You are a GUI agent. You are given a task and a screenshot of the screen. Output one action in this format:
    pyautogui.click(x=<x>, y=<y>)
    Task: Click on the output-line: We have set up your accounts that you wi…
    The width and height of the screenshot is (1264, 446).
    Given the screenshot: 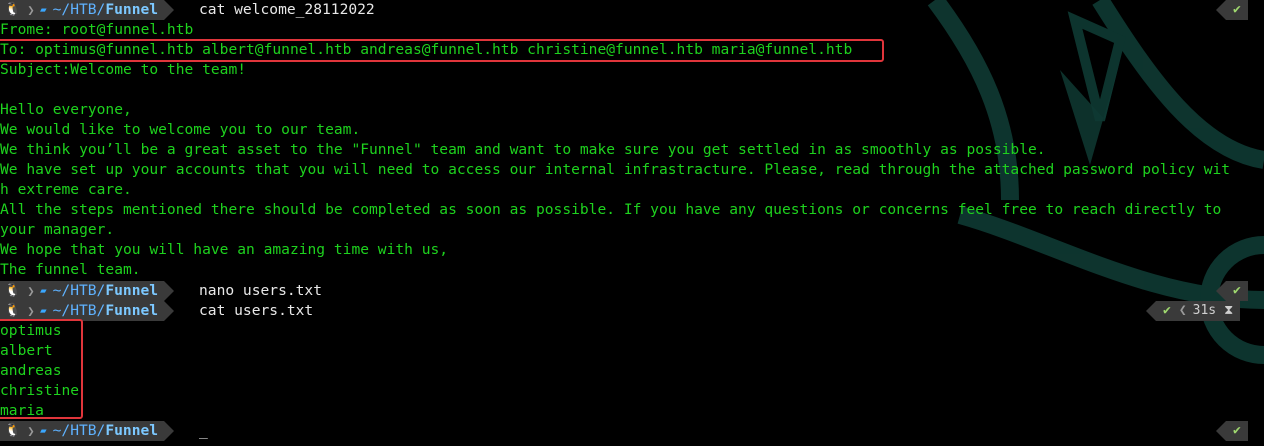 What is the action you would take?
    pyautogui.click(x=615, y=169)
    